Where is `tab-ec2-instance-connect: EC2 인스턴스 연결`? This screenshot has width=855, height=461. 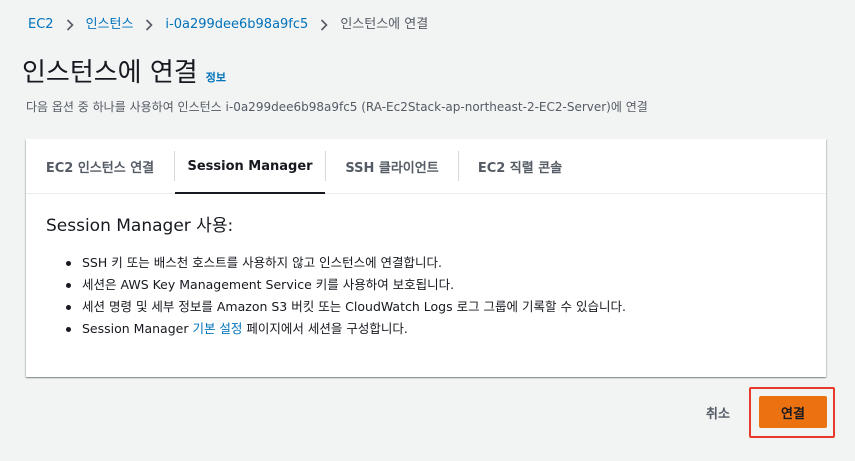 tab-ec2-instance-connect: EC2 인스턴스 연결 is located at coordinates (100, 166).